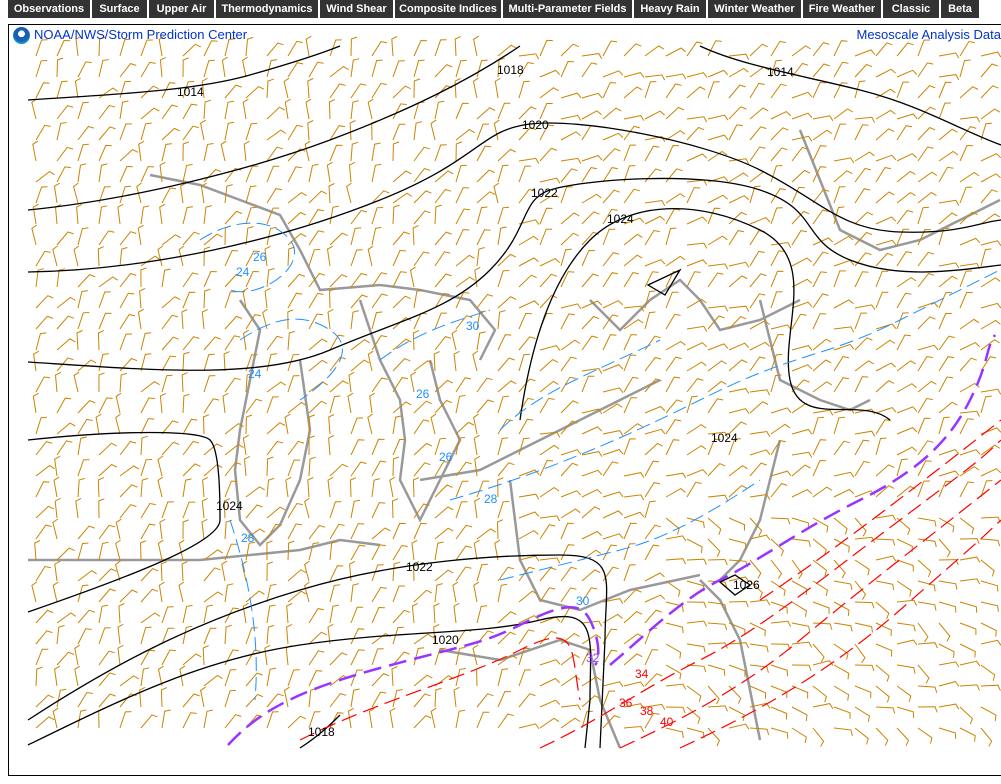 This screenshot has height=784, width=1001. Describe the element at coordinates (667, 722) in the screenshot. I see `temperature-label: 40` at that location.